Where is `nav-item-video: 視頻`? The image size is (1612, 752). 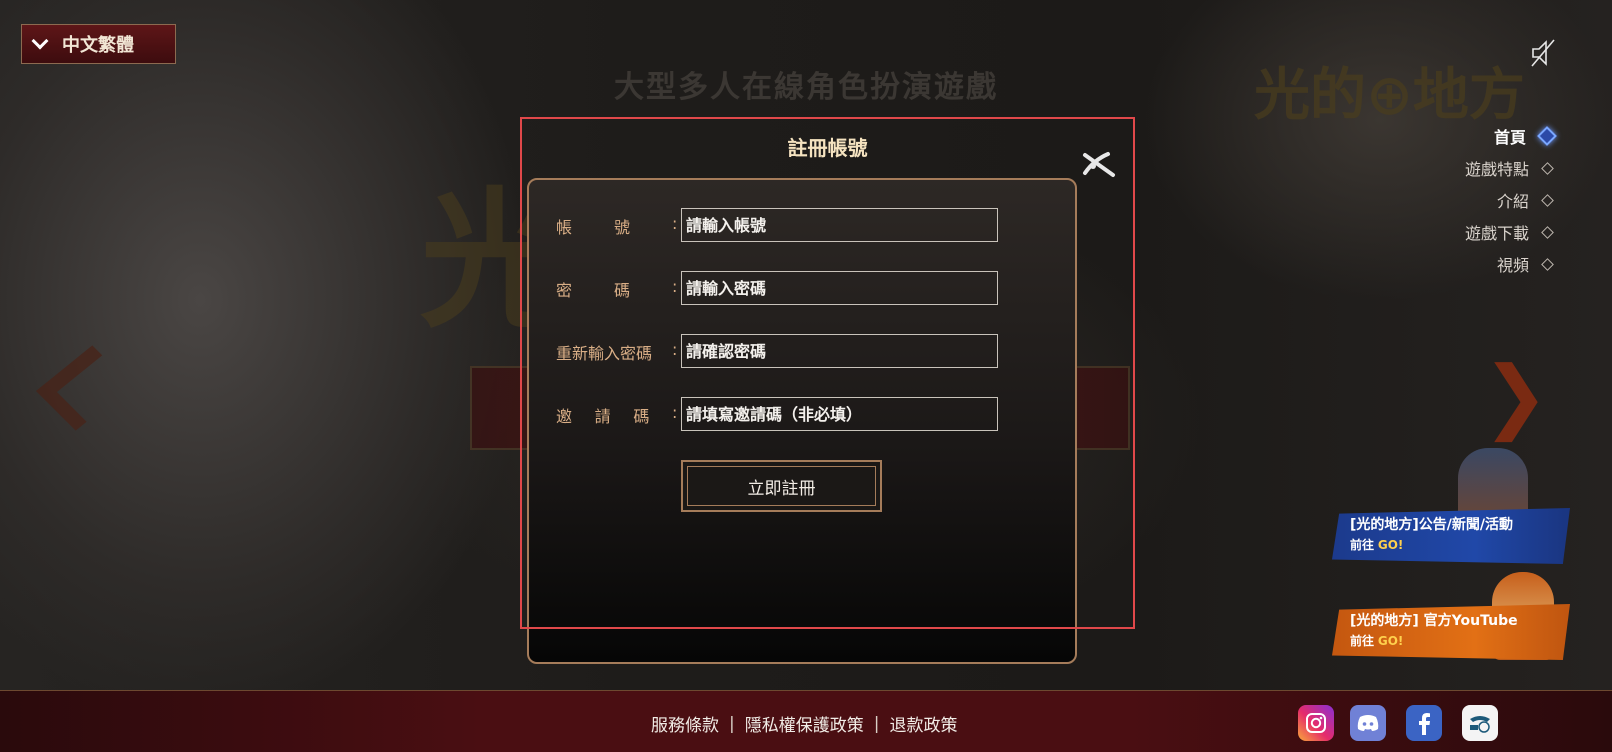
nav-item-video: 視頻 is located at coordinates (1476, 264).